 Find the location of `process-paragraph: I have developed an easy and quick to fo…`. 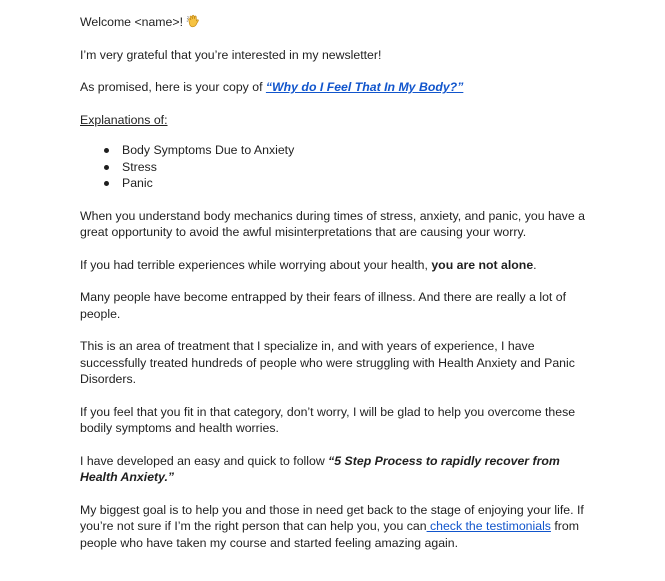

process-paragraph: I have developed an easy and quick to fo… is located at coordinates (320, 469).